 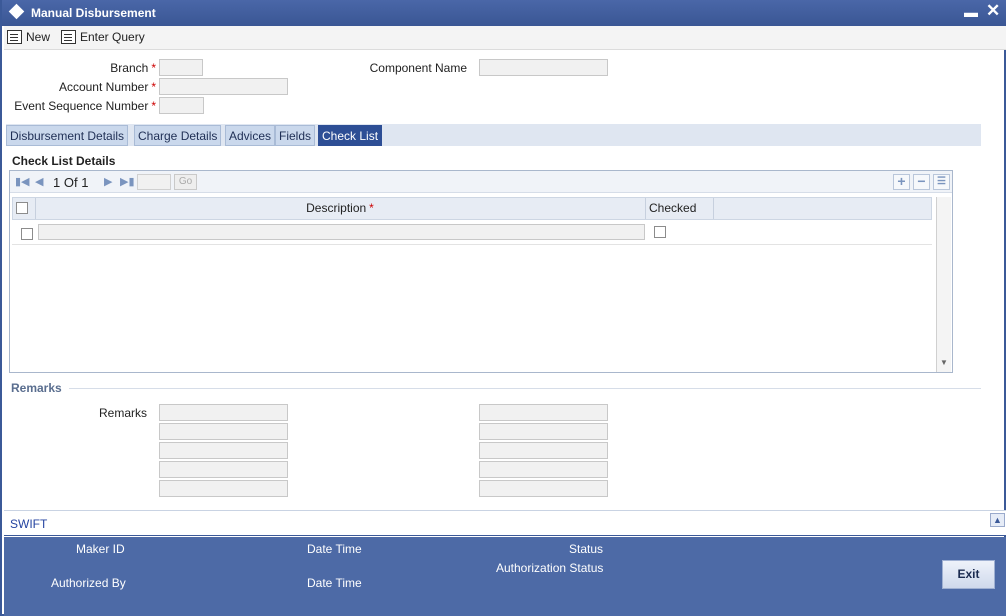 What do you see at coordinates (27, 234) in the screenshot?
I see `row-select-checkbox` at bounding box center [27, 234].